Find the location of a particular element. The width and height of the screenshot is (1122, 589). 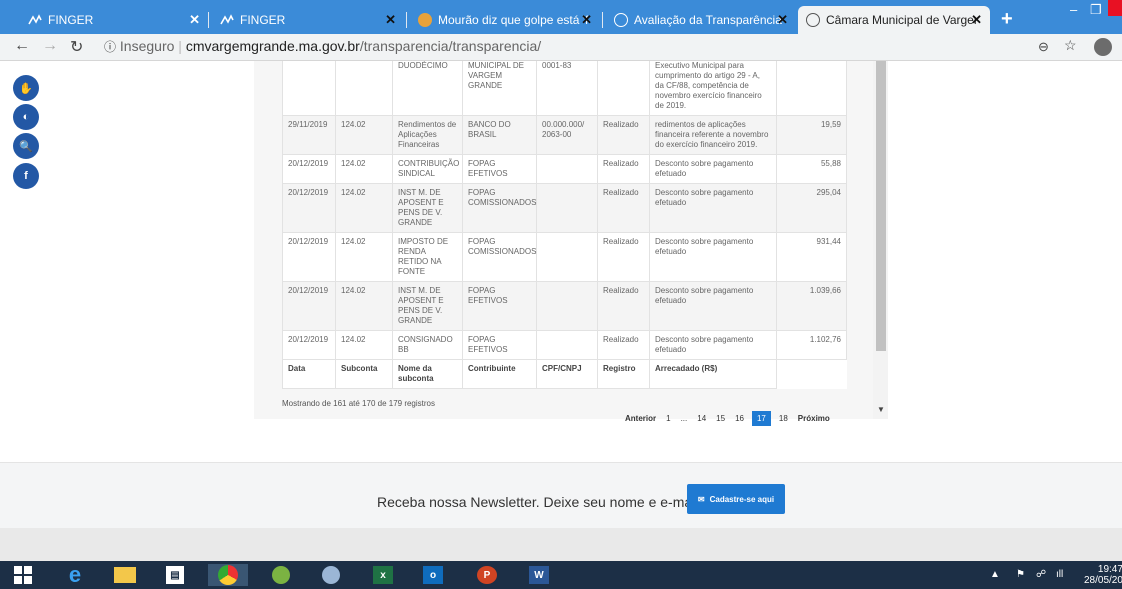

pagination-page: 16 is located at coordinates (739, 418).